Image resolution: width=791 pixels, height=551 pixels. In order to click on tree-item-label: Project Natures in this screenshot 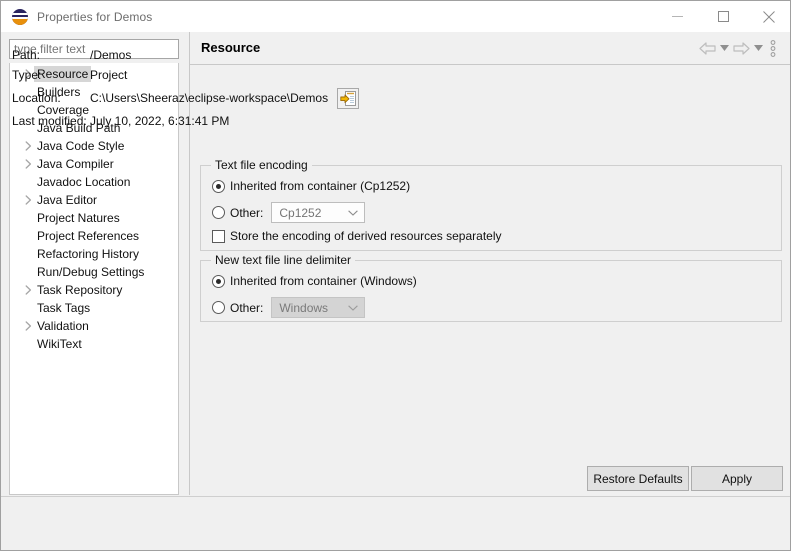, I will do `click(78, 218)`.